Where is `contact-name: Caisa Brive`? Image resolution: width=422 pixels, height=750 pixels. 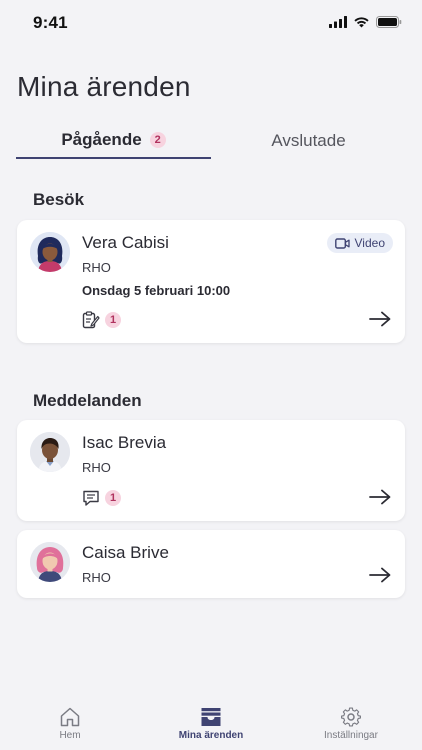
contact-name: Caisa Brive is located at coordinates (125, 552).